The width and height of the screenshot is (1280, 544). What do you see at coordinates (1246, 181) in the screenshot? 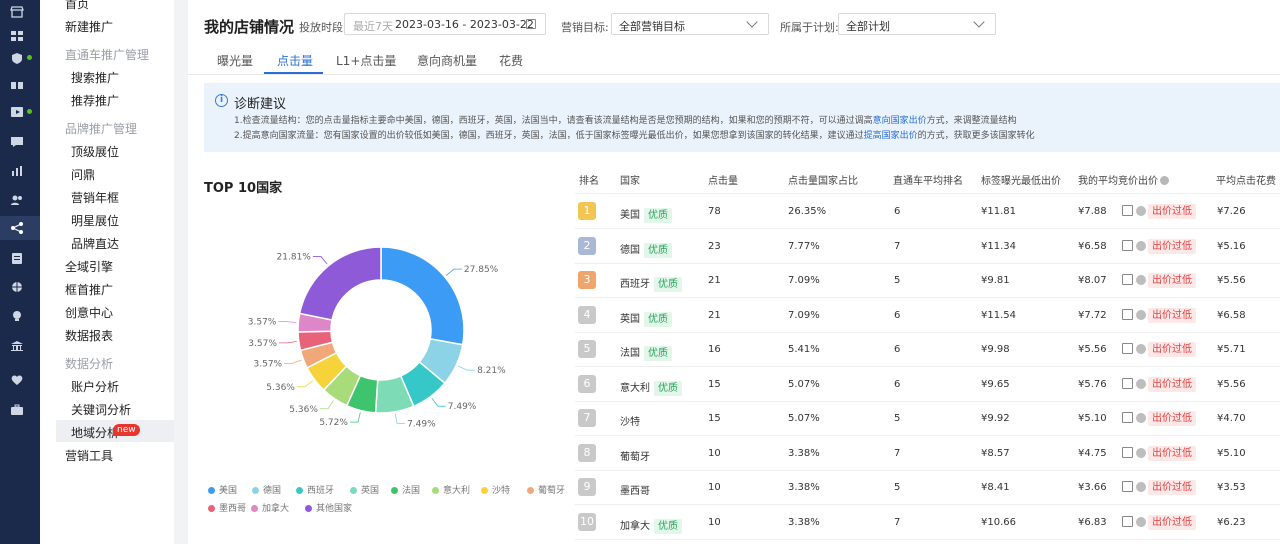
I see `column-header-label: 平均点击花费` at bounding box center [1246, 181].